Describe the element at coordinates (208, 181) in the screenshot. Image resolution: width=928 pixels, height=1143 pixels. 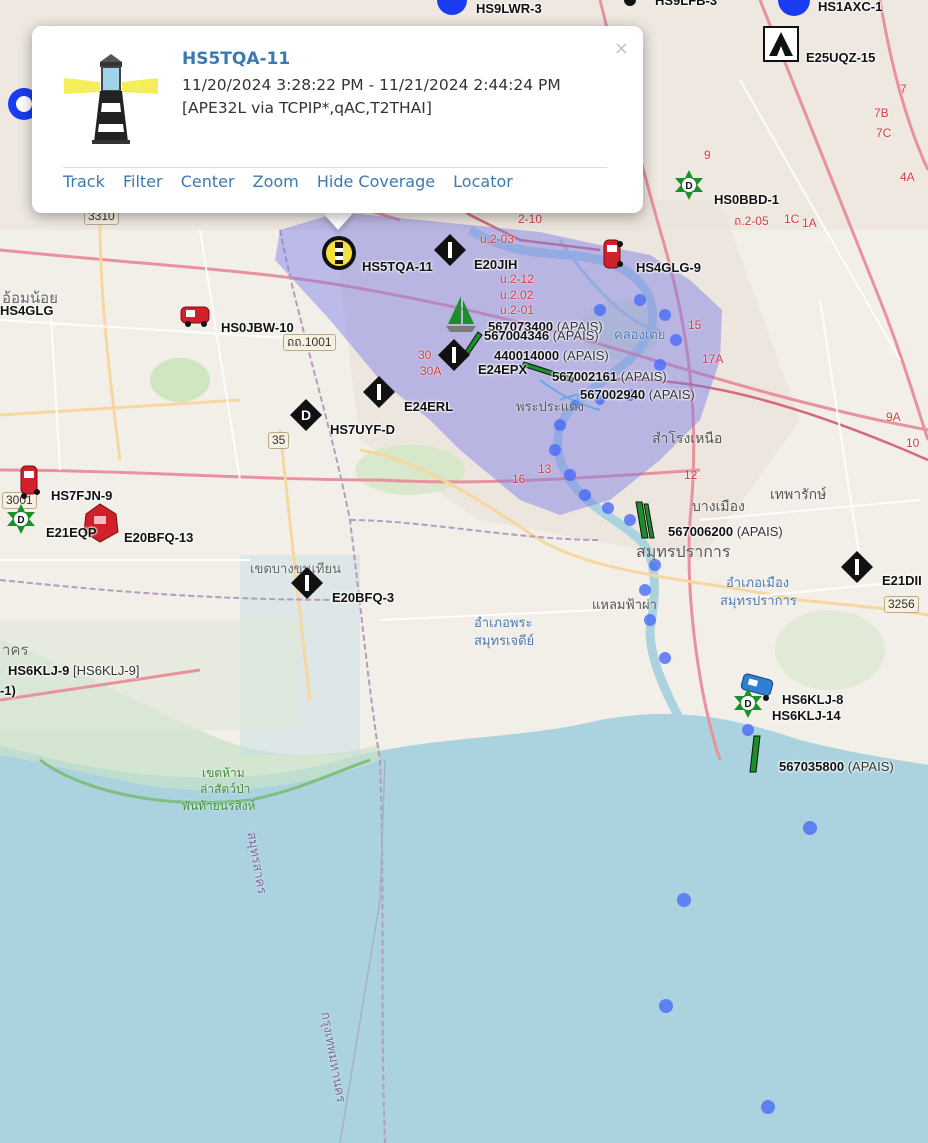
I see `center-link: Center` at that location.